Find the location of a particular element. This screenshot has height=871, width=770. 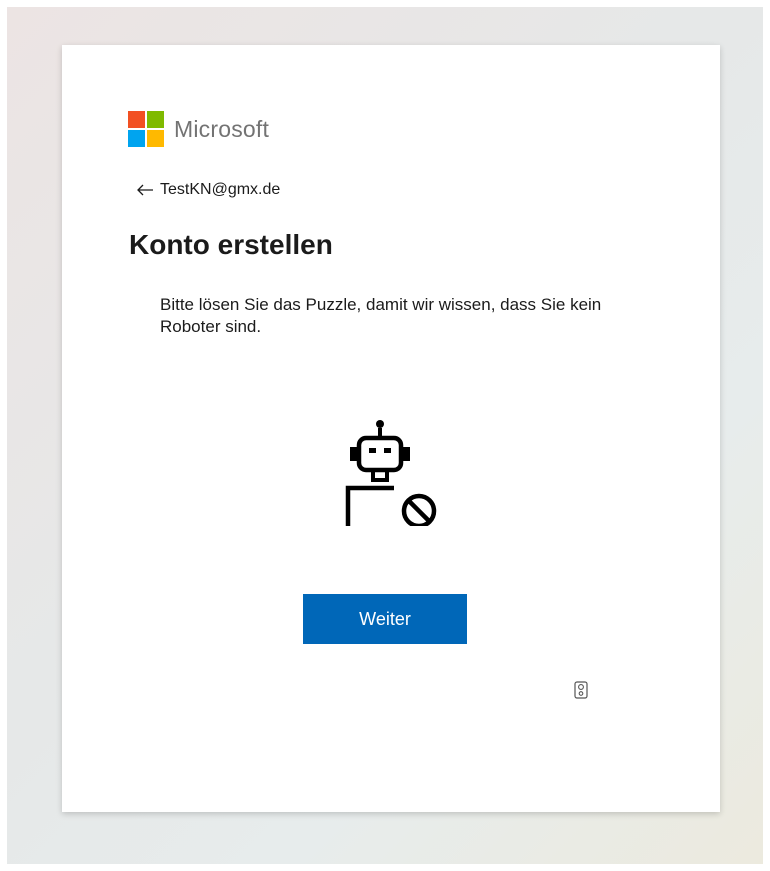

continue-button: Weiter is located at coordinates (385, 619).